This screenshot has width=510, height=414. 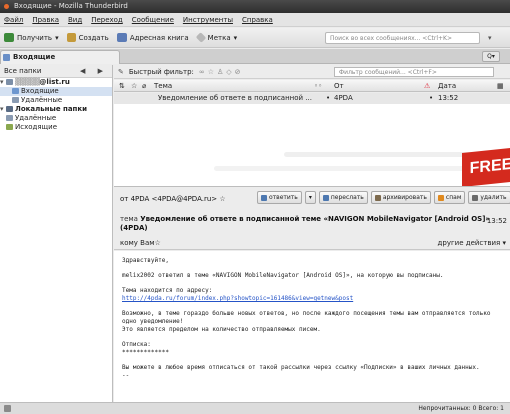 I want to click on tag-button: Метка ▾, so click(x=216, y=37).